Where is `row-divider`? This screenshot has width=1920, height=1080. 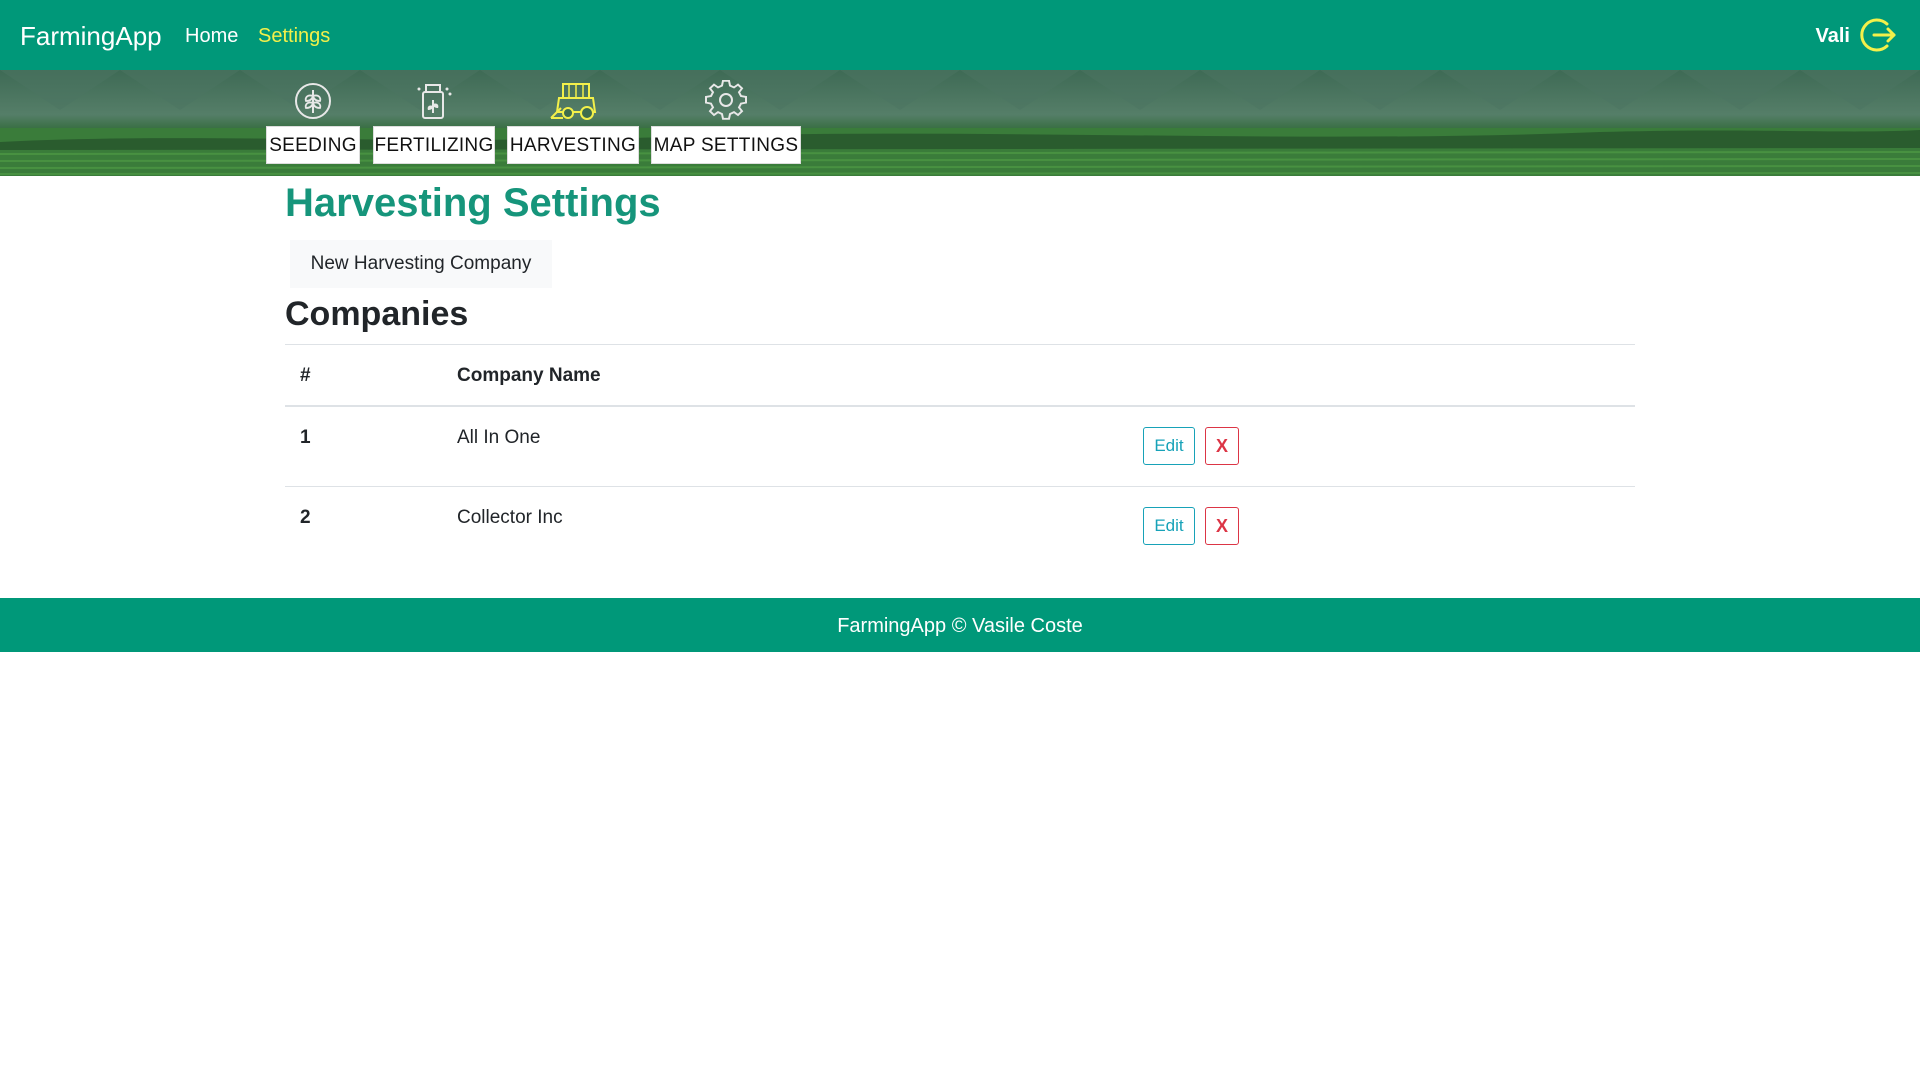 row-divider is located at coordinates (960, 486).